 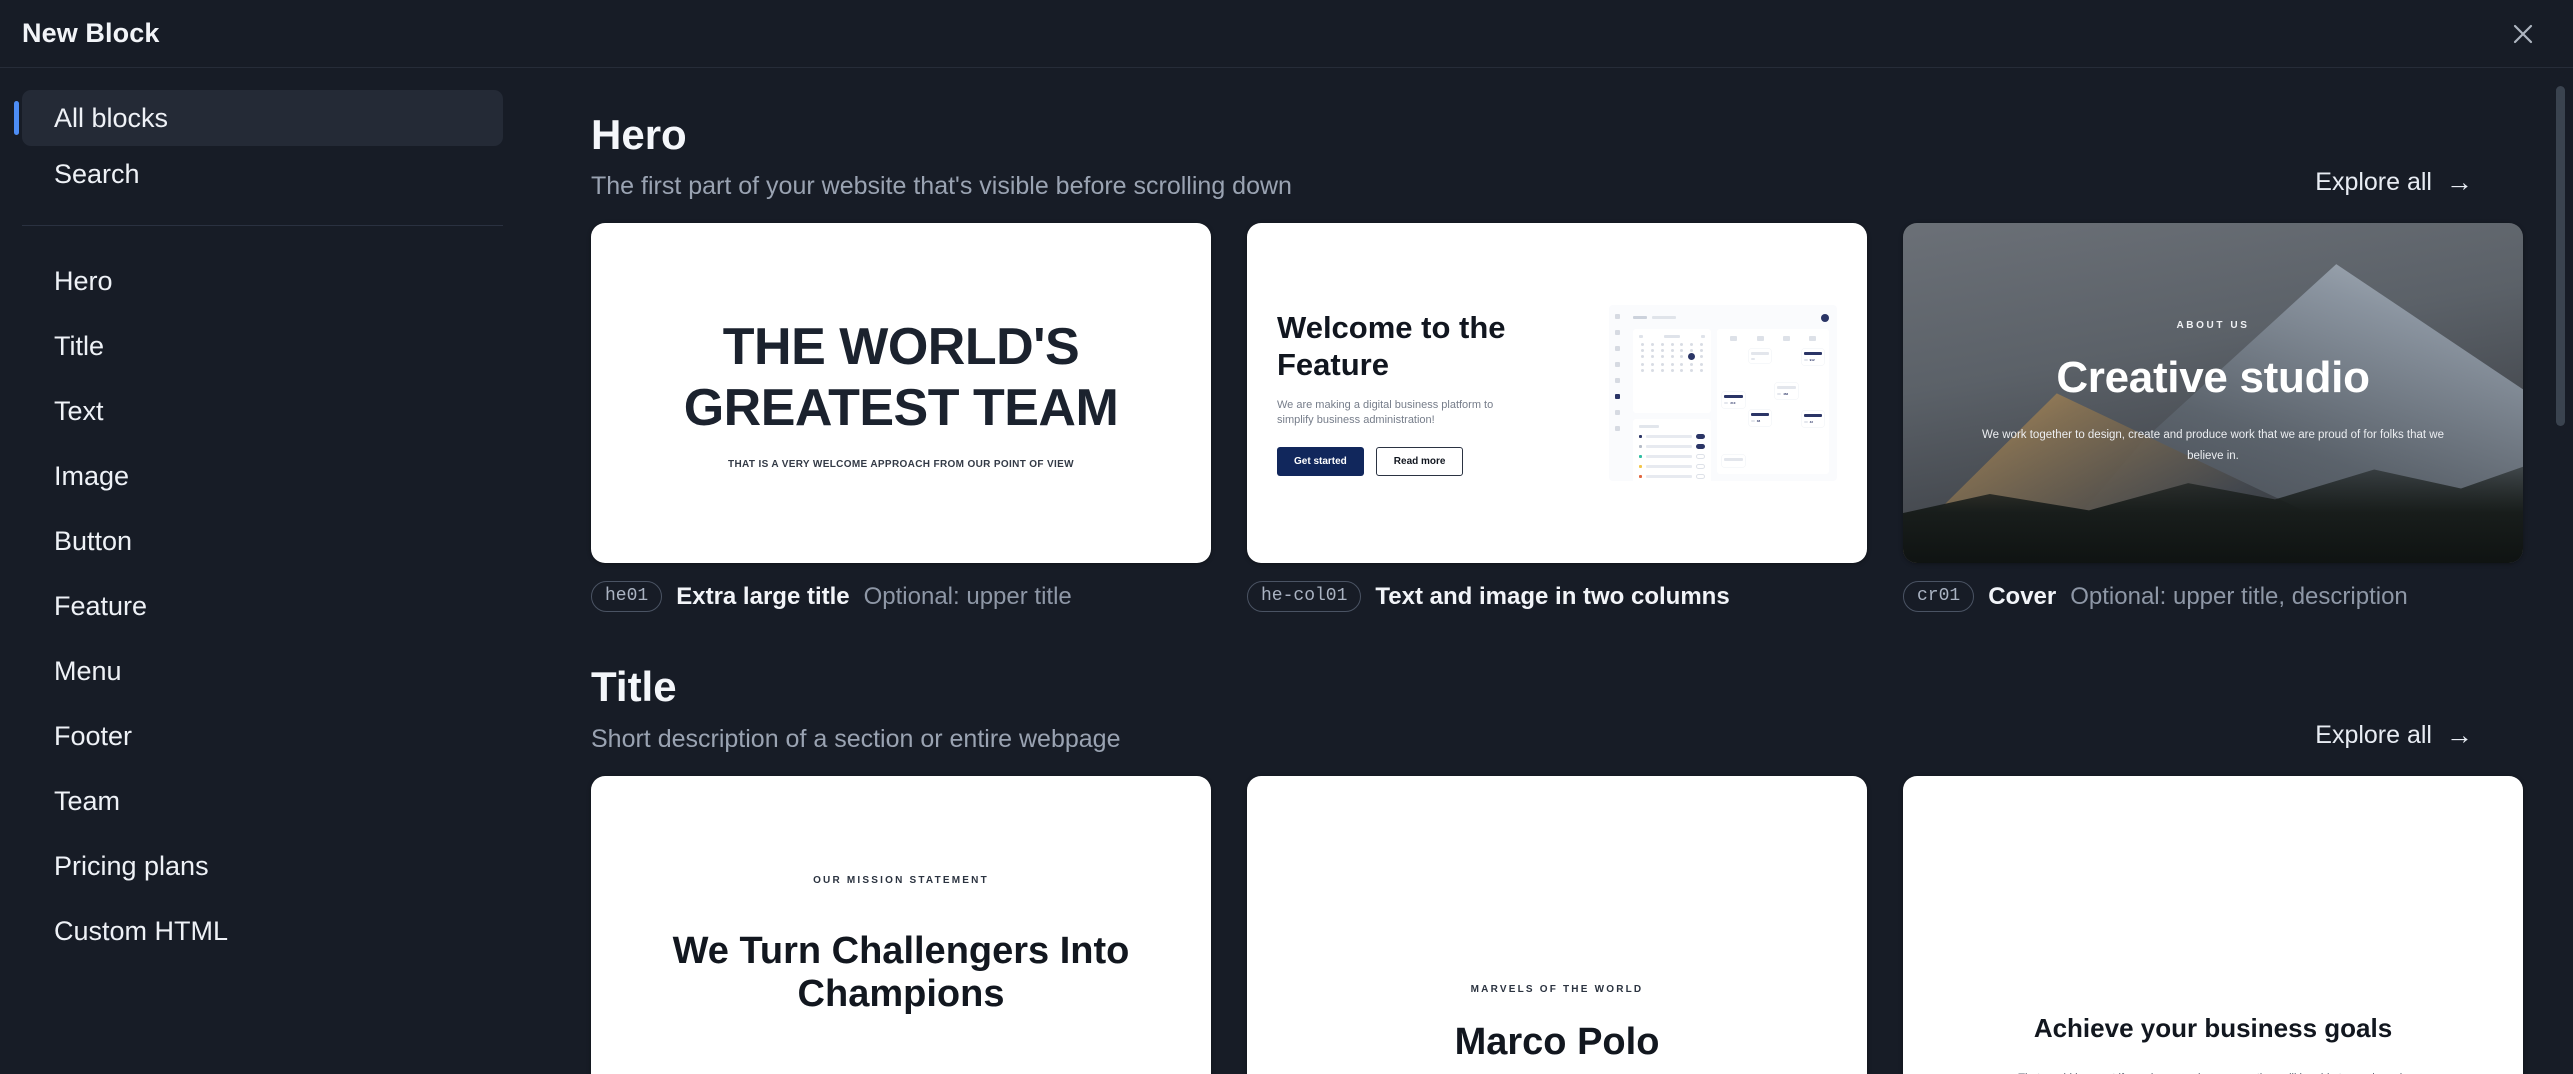 I want to click on card-optional-note: Optional: upper title, description, so click(x=2239, y=596).